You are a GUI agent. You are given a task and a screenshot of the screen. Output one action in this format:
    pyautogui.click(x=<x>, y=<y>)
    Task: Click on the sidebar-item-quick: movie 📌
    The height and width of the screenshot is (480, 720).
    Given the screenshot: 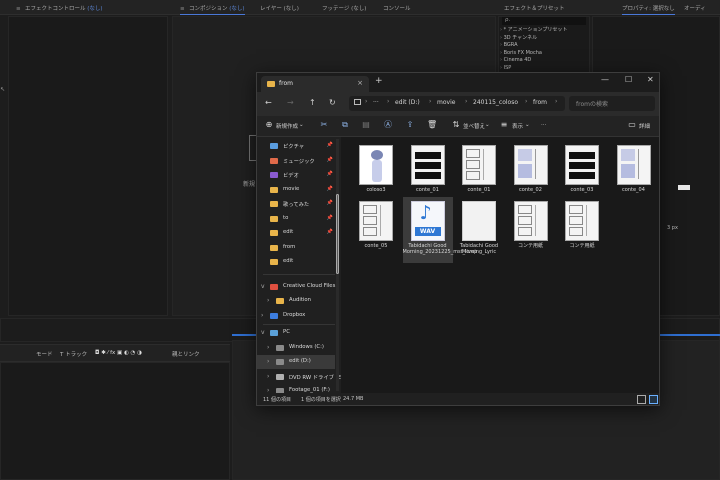 What is the action you would take?
    pyautogui.click(x=296, y=190)
    